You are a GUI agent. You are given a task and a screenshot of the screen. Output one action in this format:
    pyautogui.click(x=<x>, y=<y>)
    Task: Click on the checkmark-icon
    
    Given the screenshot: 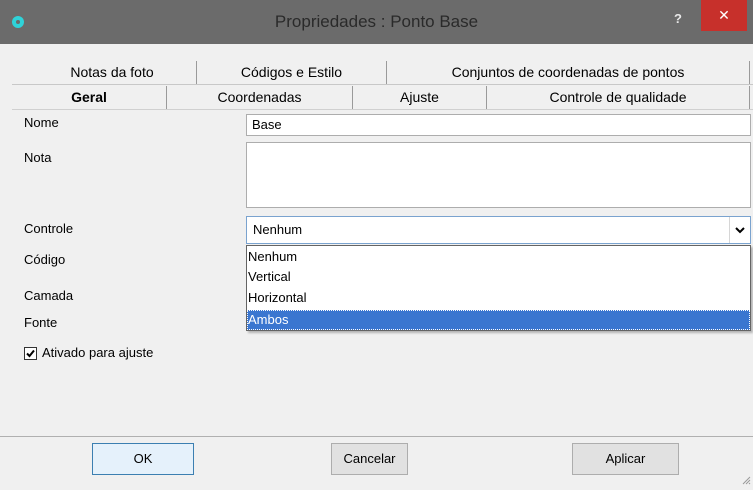 What is the action you would take?
    pyautogui.click(x=30, y=353)
    